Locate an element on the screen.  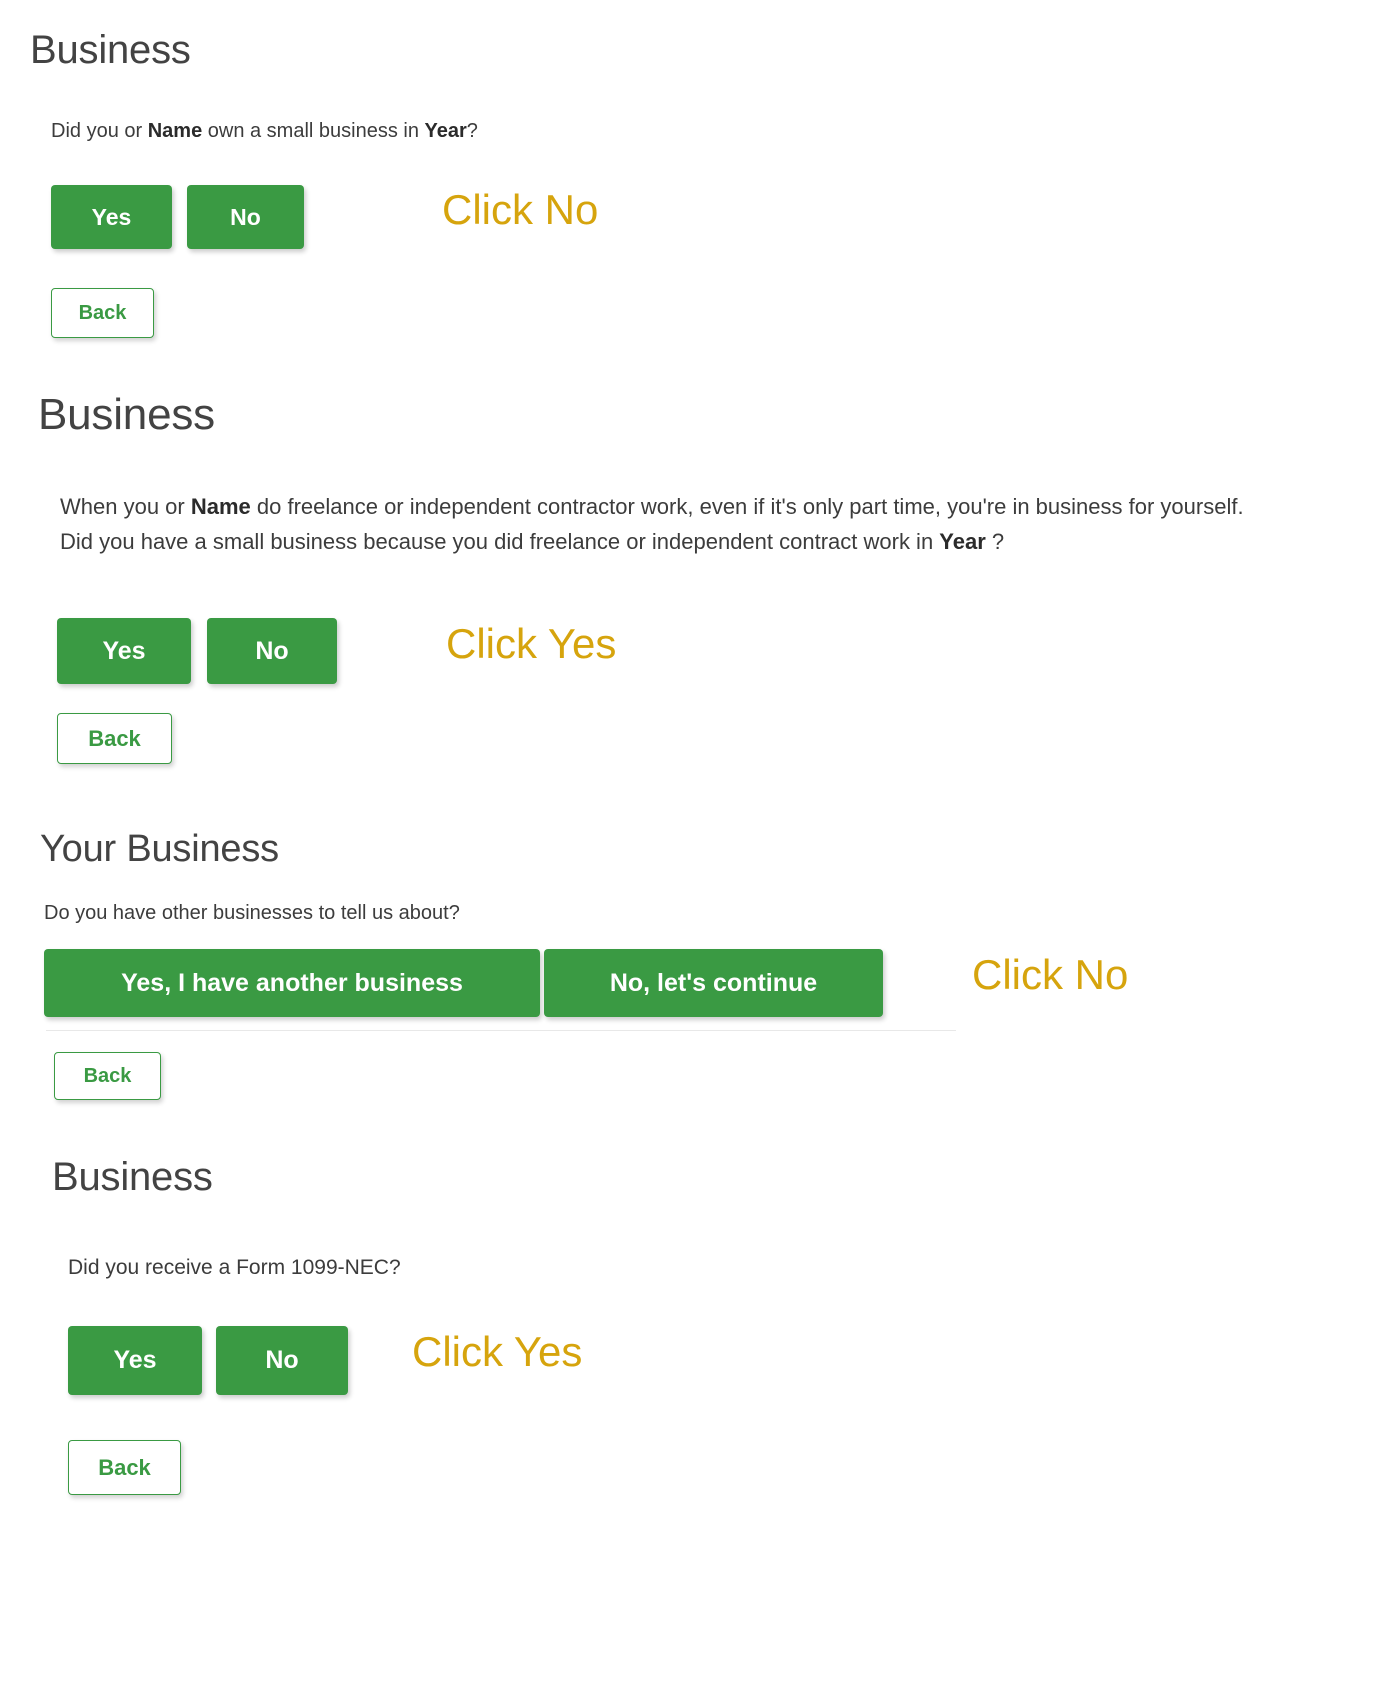
section-3-divider is located at coordinates (501, 1030).